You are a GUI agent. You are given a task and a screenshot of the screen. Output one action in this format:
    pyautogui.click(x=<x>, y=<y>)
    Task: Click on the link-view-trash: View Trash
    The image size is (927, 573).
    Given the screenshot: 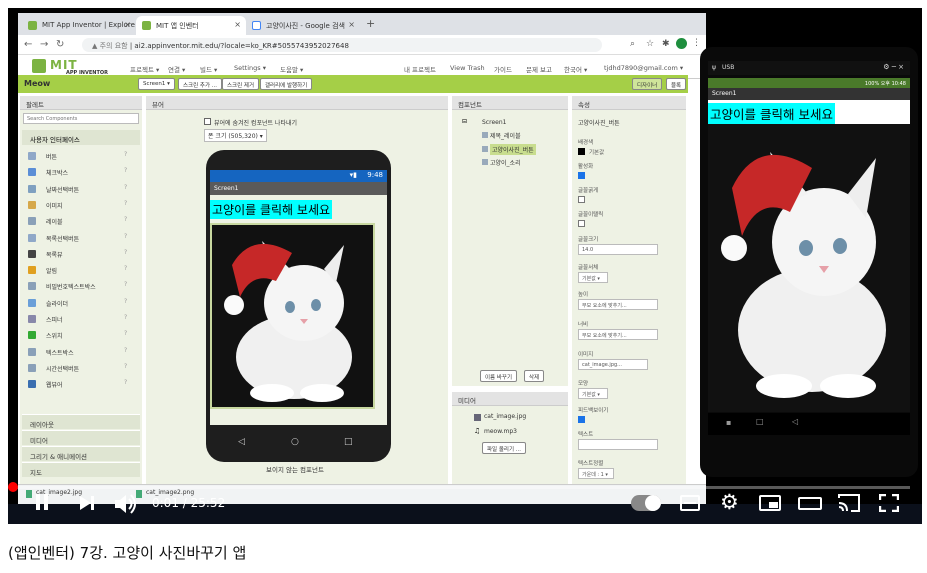 What is the action you would take?
    pyautogui.click(x=467, y=68)
    